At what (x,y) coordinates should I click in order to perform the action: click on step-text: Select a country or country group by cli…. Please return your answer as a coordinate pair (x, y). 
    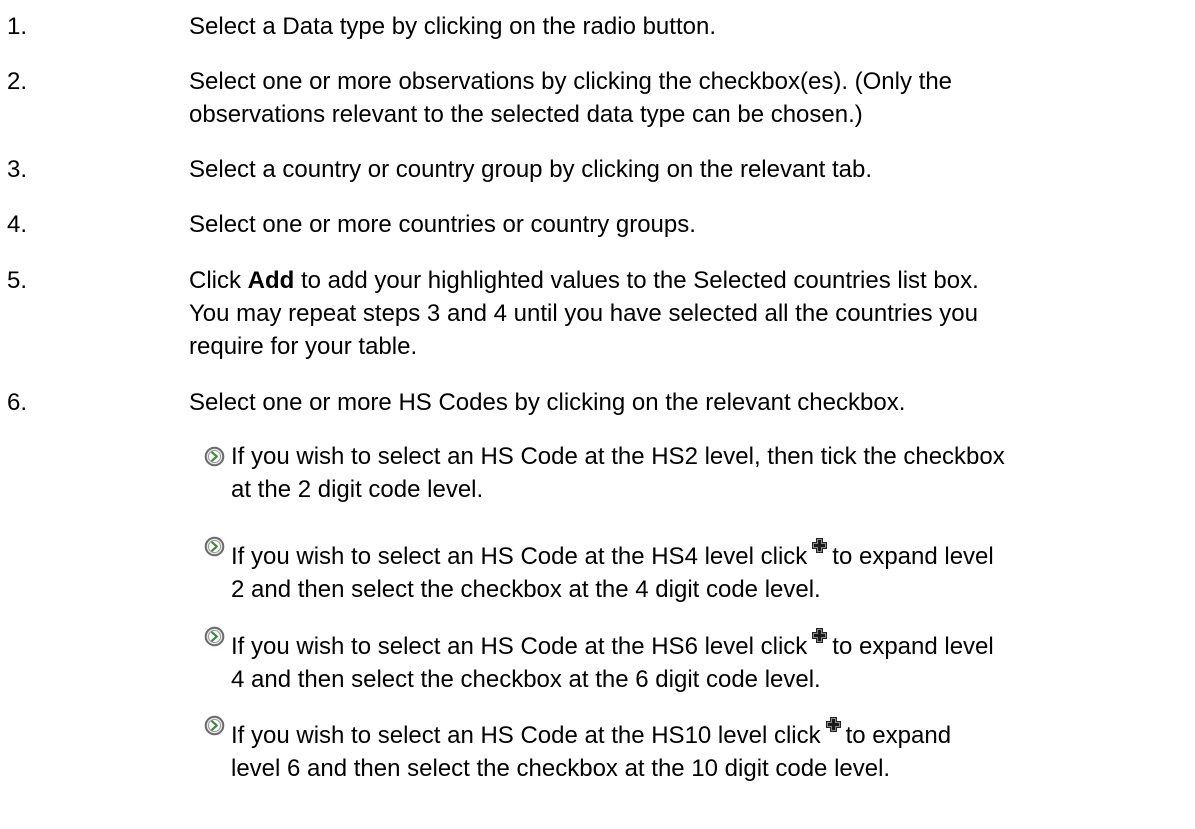
    Looking at the image, I should click on (679, 169).